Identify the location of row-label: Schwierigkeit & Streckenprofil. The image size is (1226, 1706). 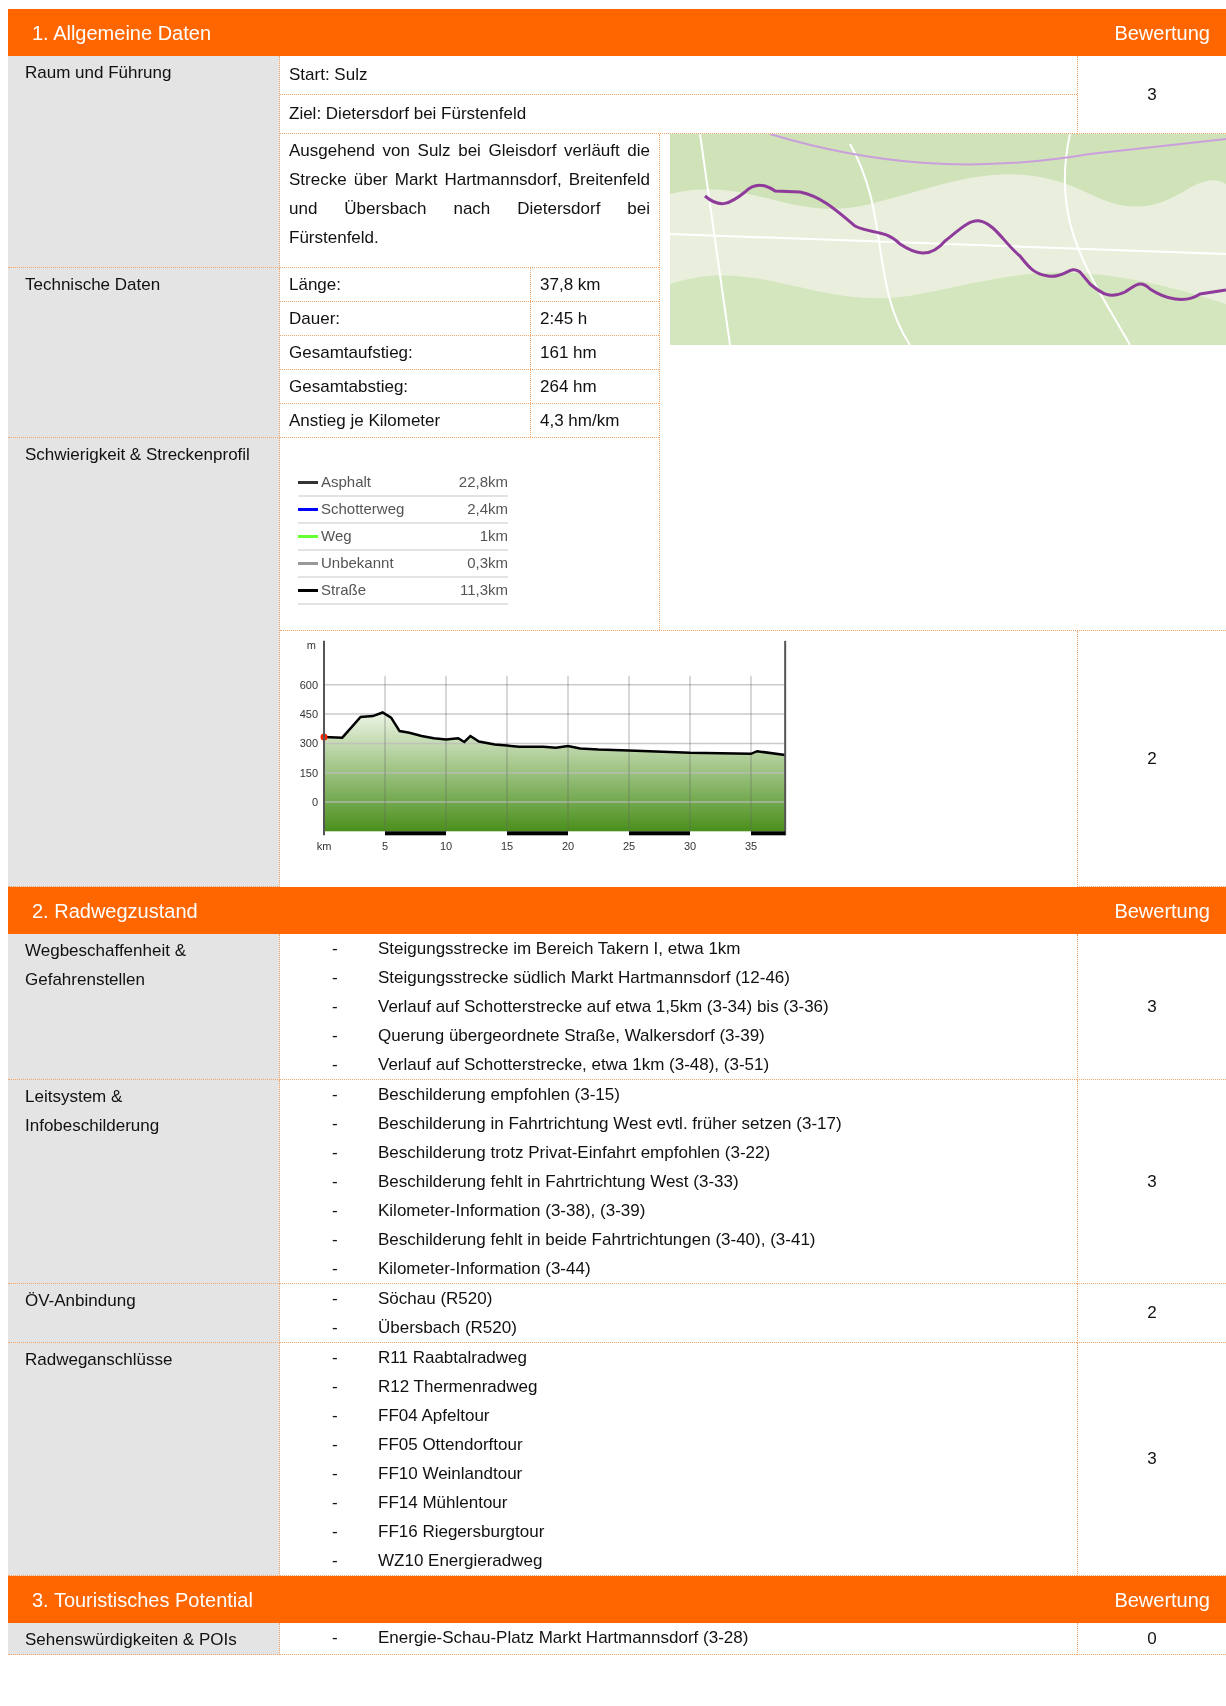
(138, 455).